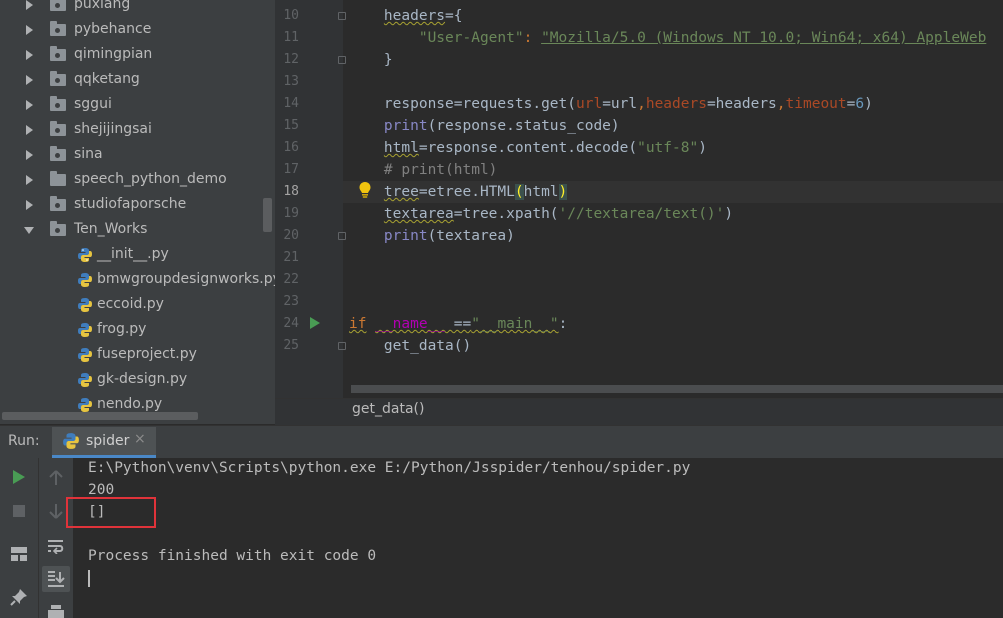  I want to click on code-line-19: textarea=tree.xpath('//textarea/text()'), so click(541, 214).